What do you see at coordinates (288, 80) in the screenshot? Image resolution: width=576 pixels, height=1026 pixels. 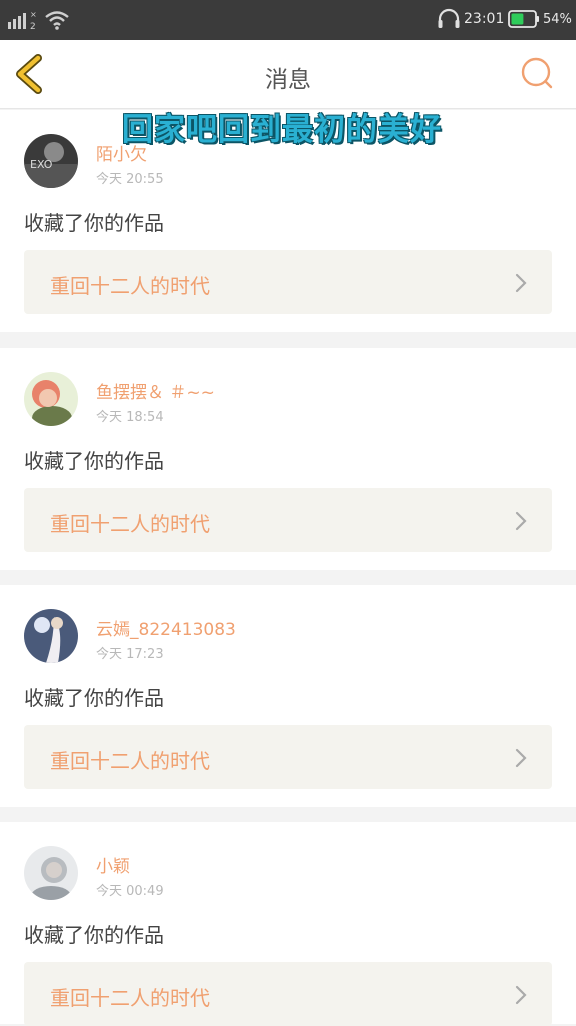 I see `page-title: 消息` at bounding box center [288, 80].